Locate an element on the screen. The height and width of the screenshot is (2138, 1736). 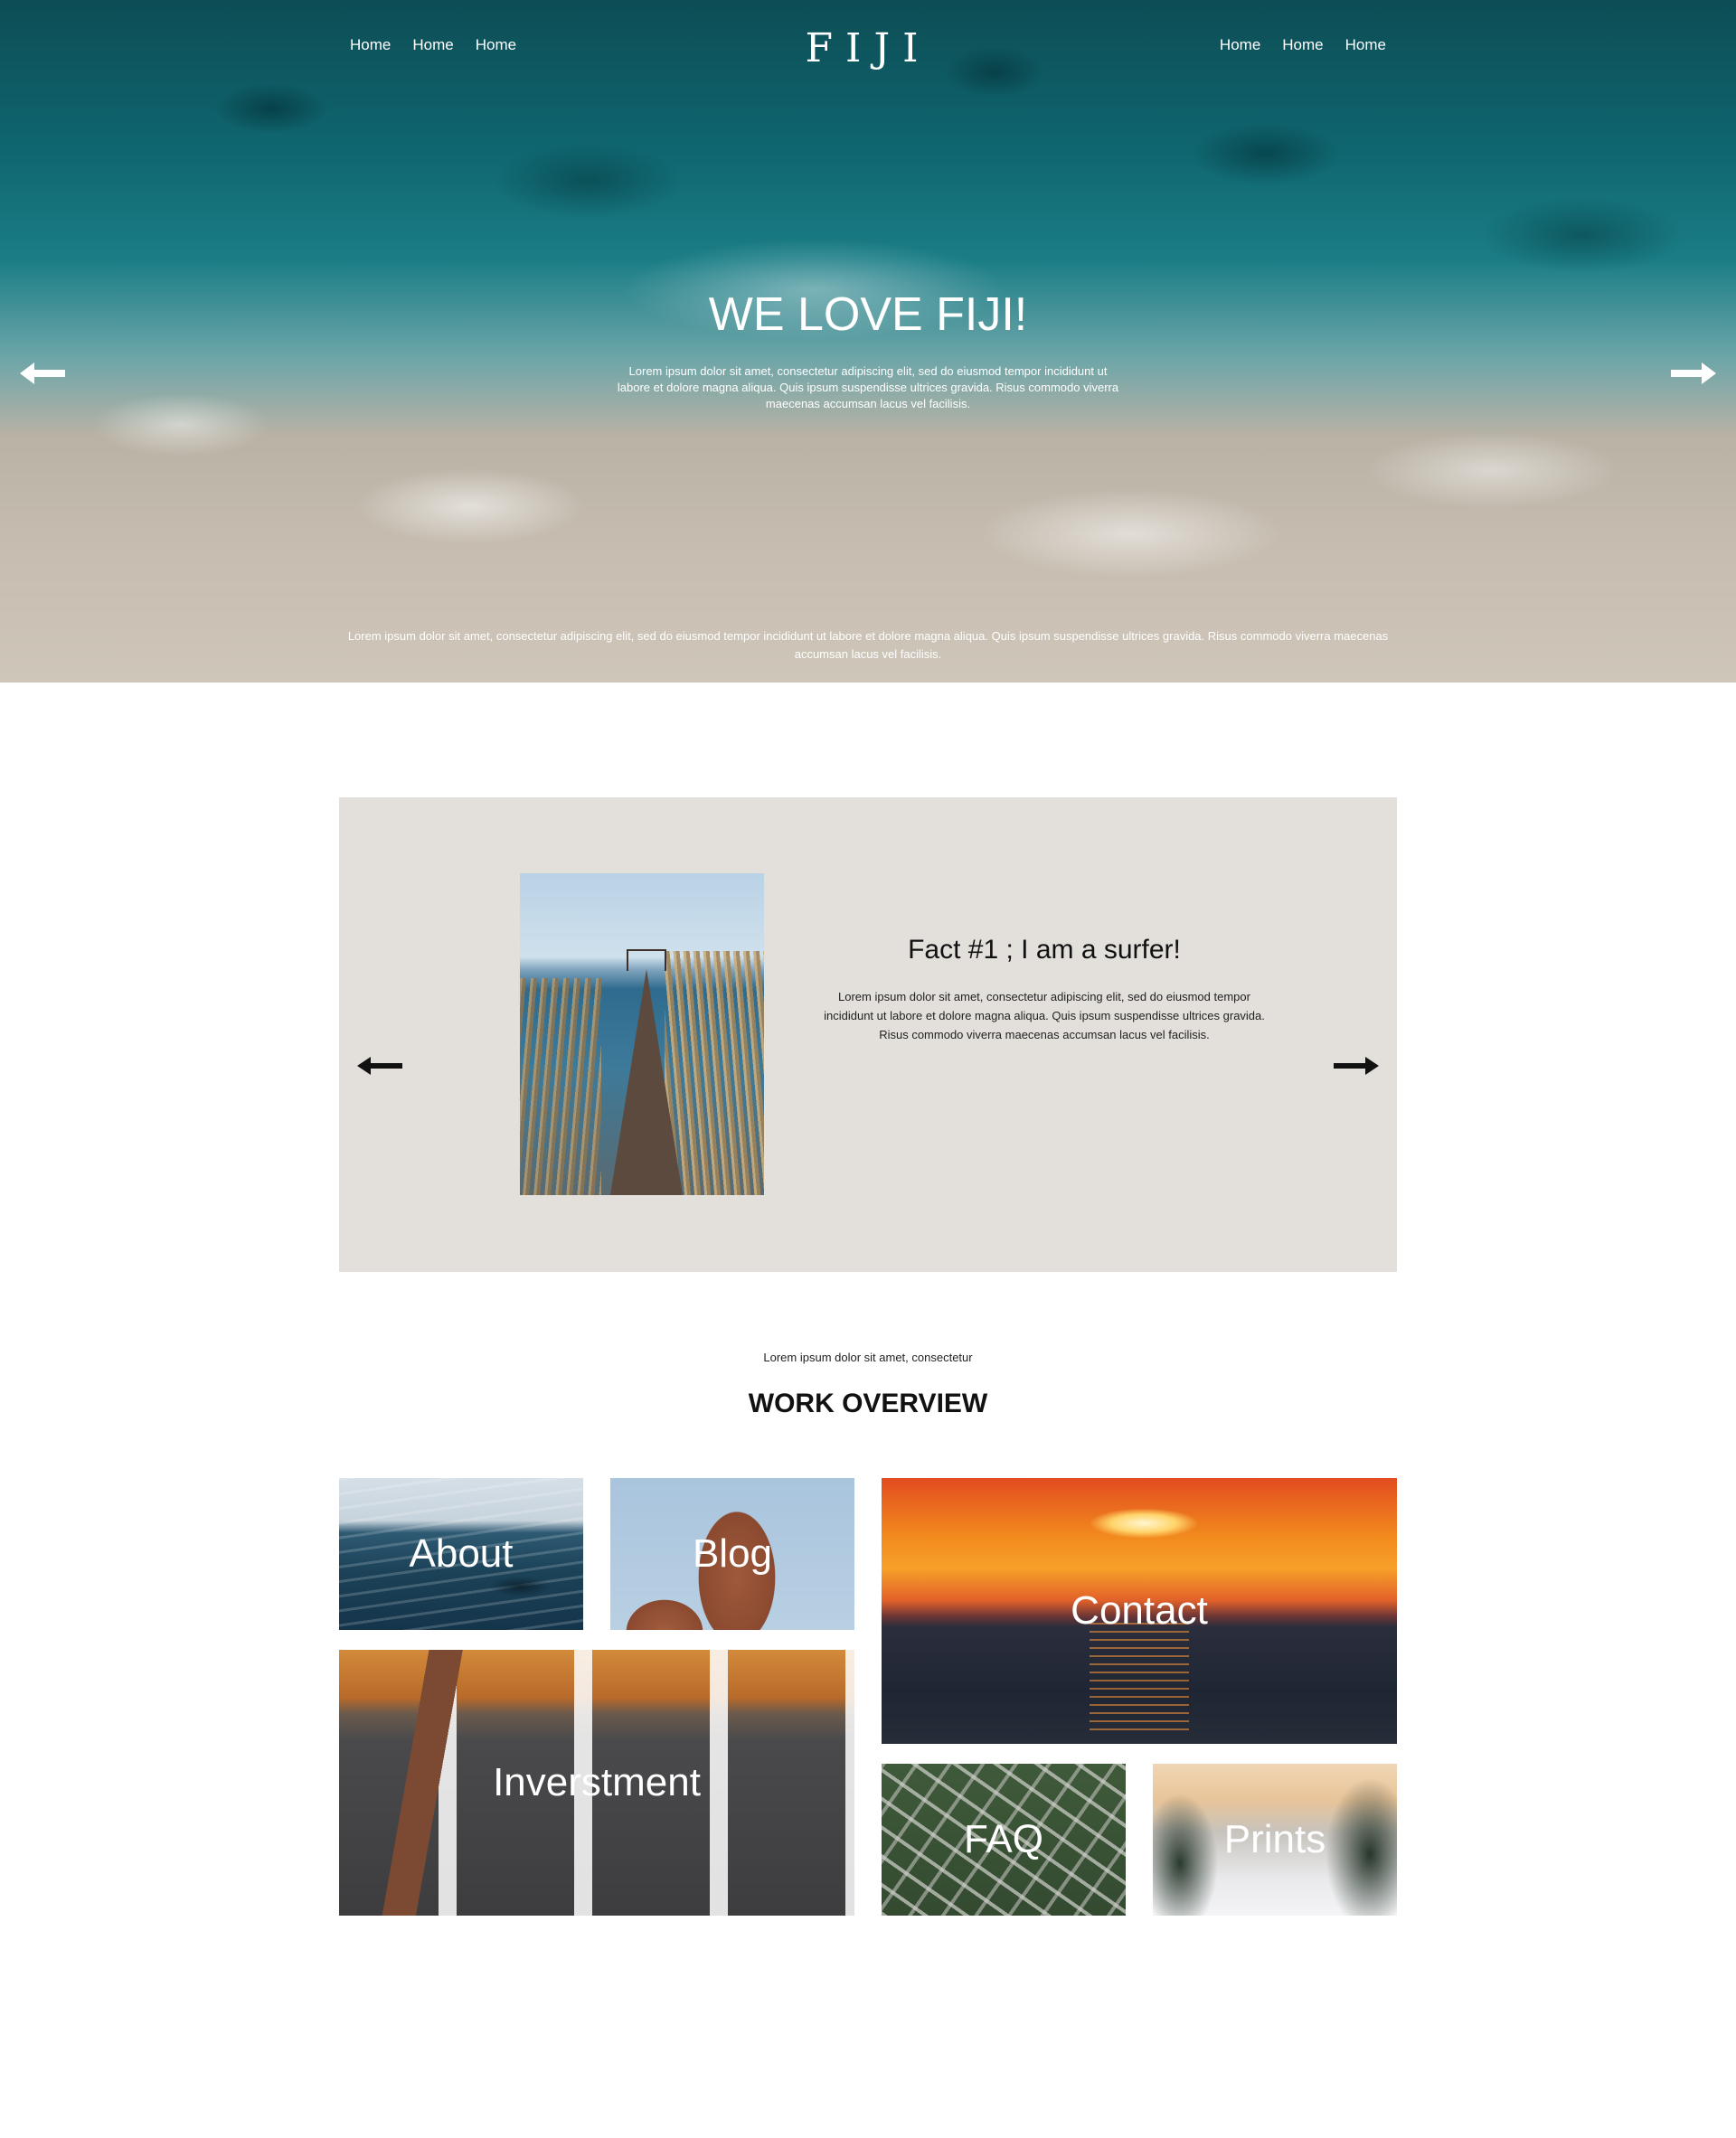
tile-blog: Blog is located at coordinates (732, 1554).